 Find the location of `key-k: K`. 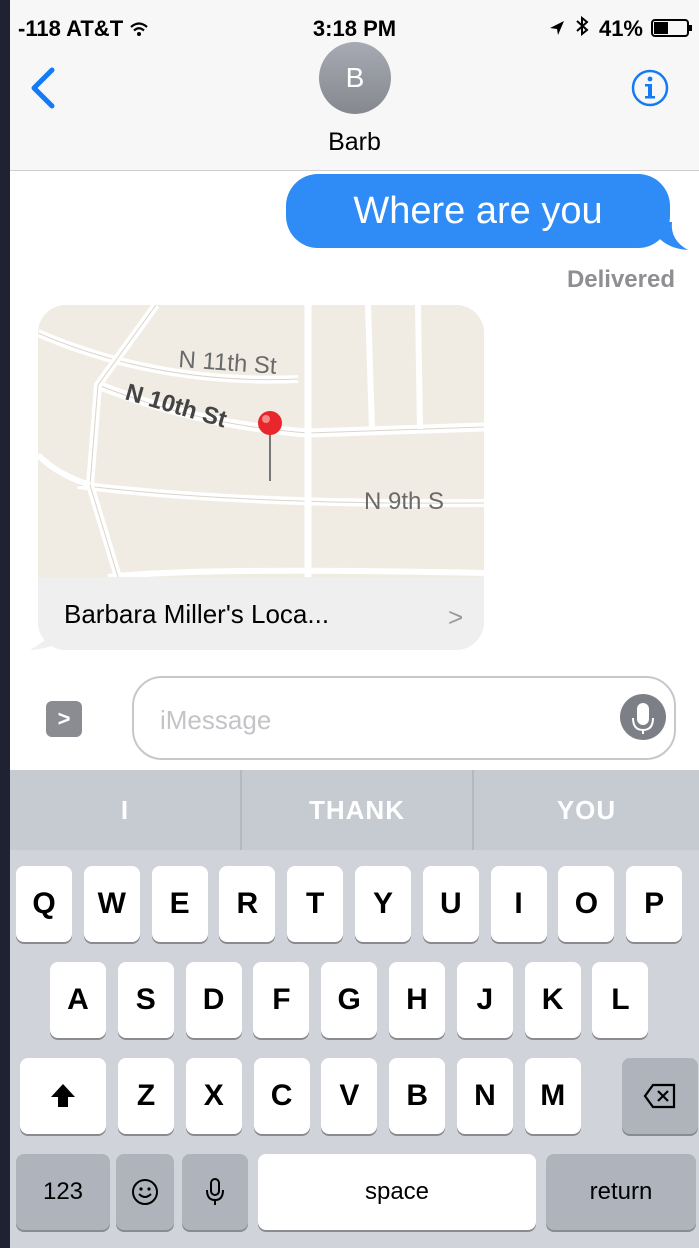

key-k: K is located at coordinates (552, 1000).